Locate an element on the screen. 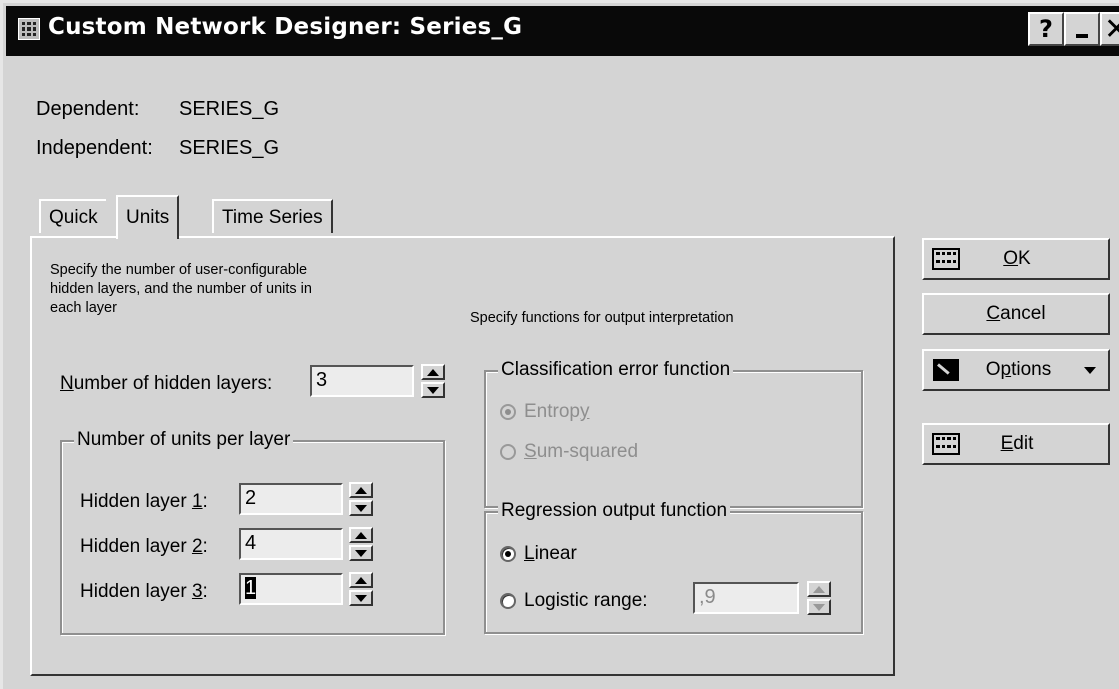  edit-button: Edit is located at coordinates (1016, 444).